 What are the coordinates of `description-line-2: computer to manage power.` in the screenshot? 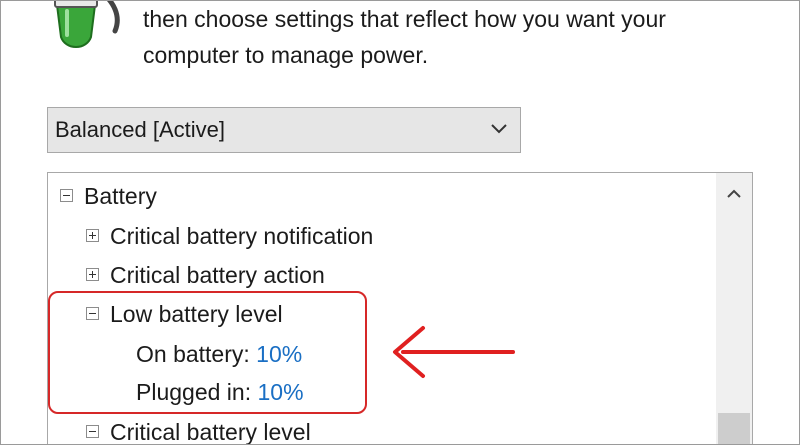 It's located at (286, 55).